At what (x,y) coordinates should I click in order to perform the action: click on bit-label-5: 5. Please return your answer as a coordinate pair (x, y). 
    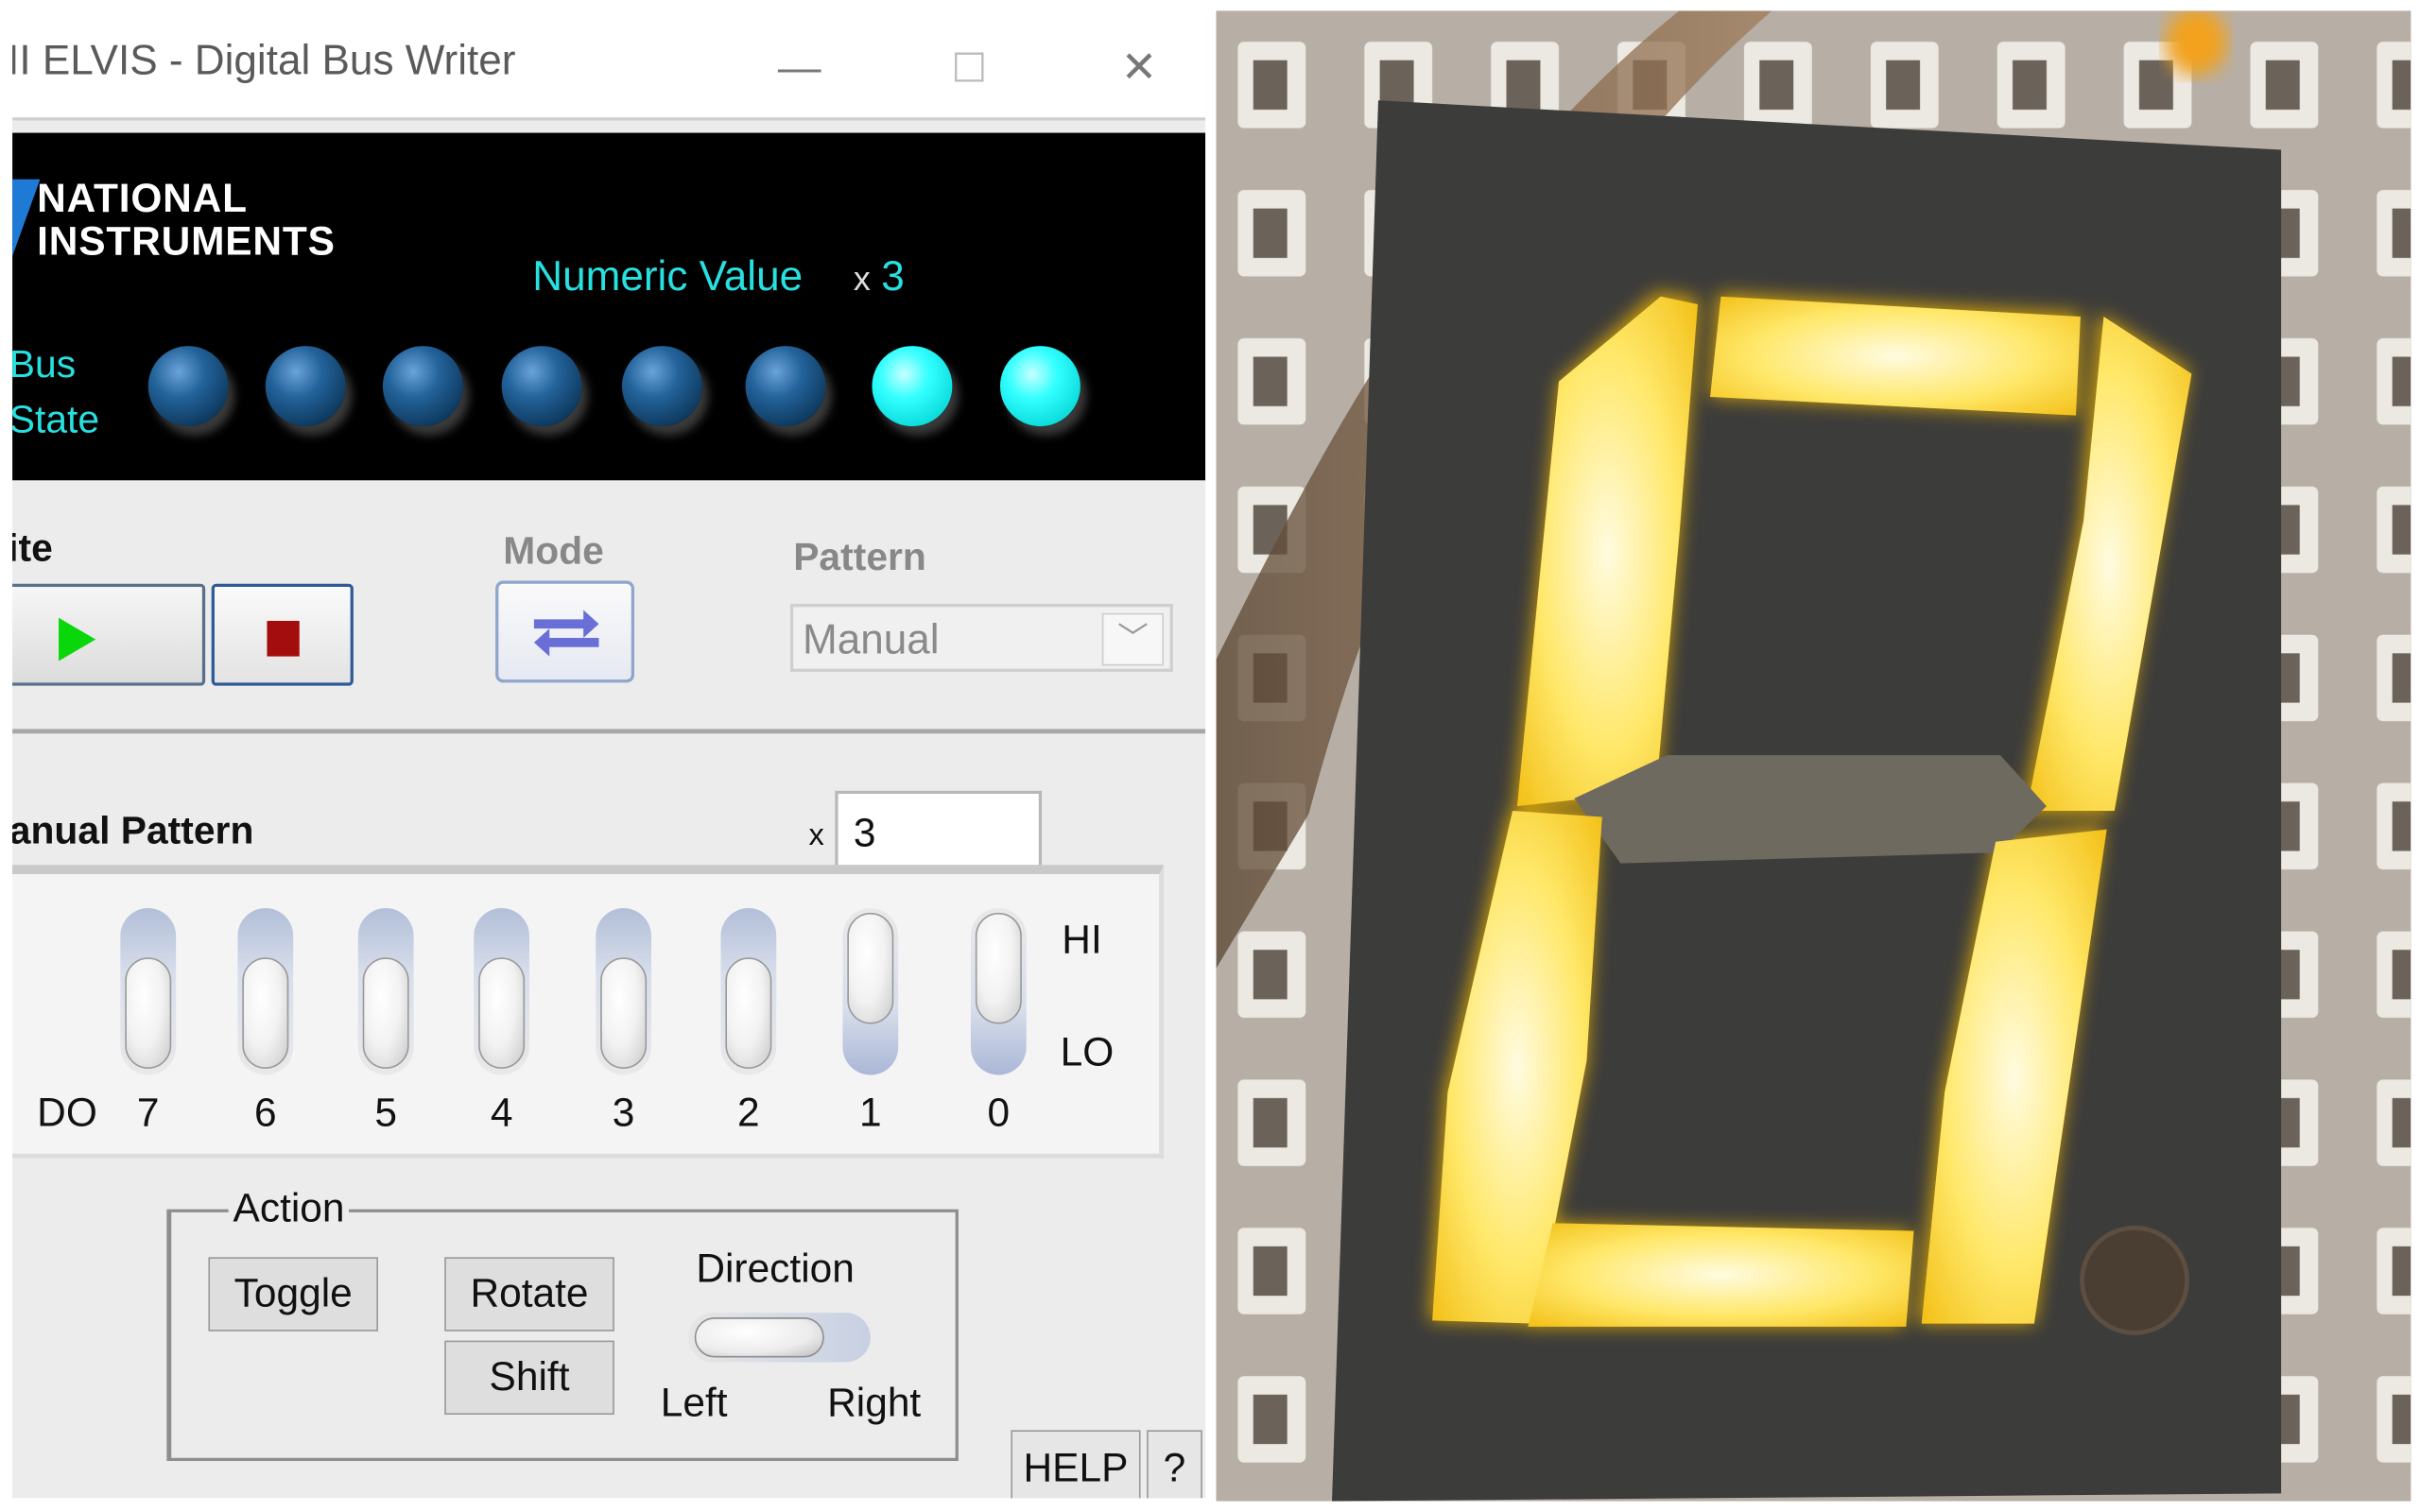
    Looking at the image, I should click on (385, 1112).